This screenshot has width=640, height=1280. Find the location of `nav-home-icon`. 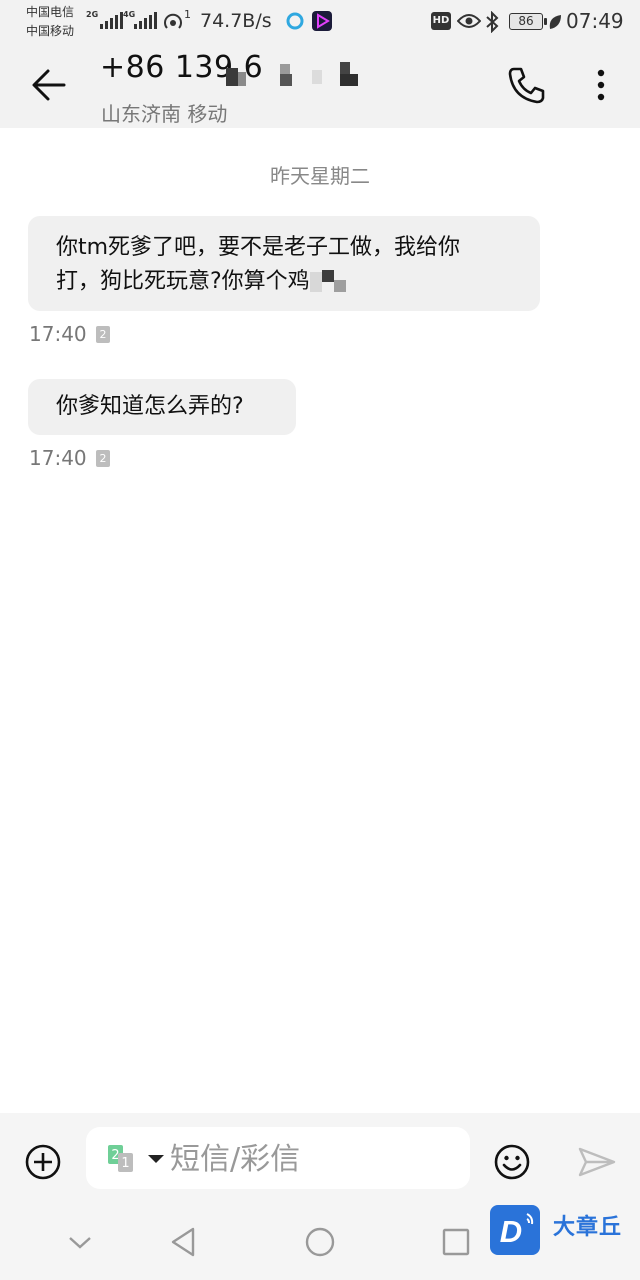

nav-home-icon is located at coordinates (320, 1242).